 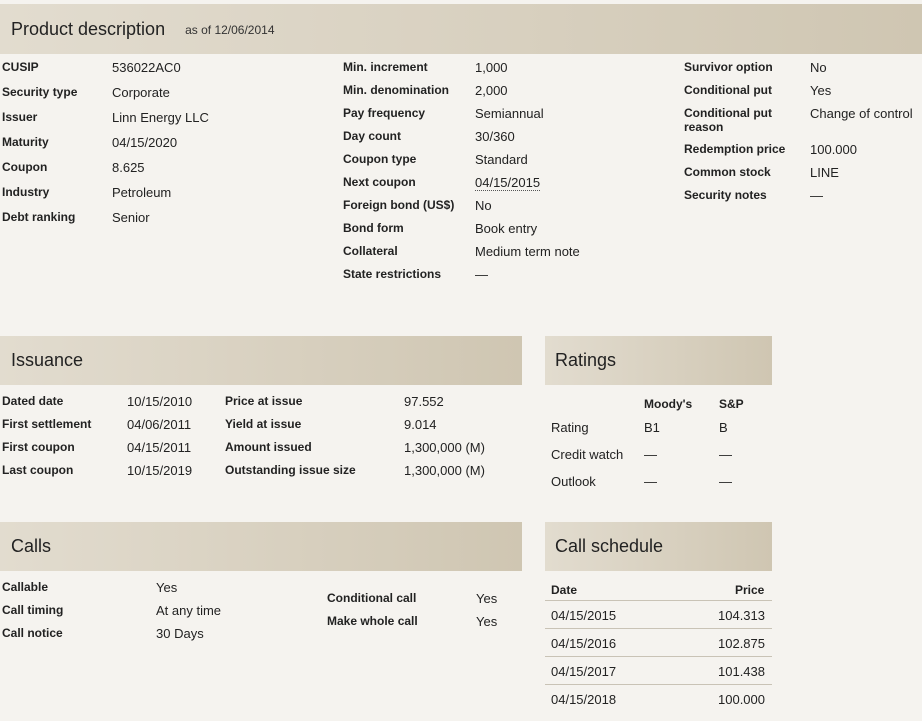 I want to click on next-coupon-label: Next coupon, so click(x=379, y=182).